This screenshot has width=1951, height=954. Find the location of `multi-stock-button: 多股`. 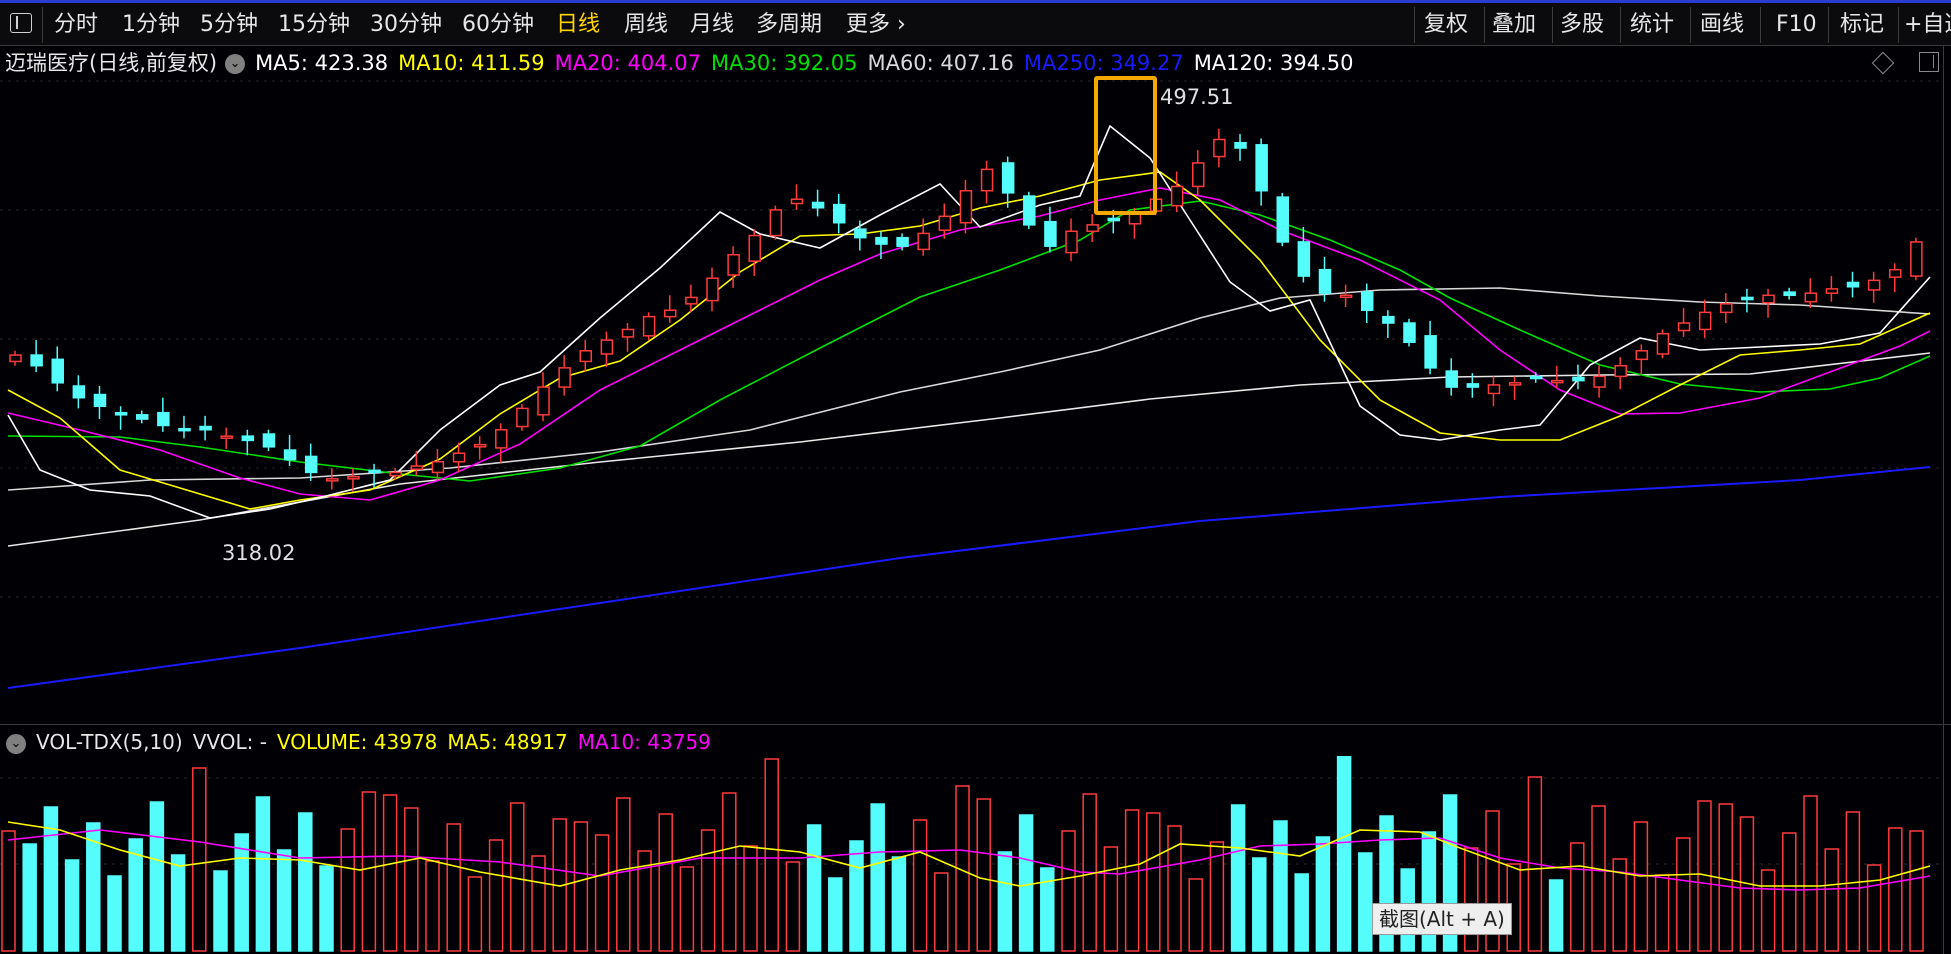

multi-stock-button: 多股 is located at coordinates (1582, 25).